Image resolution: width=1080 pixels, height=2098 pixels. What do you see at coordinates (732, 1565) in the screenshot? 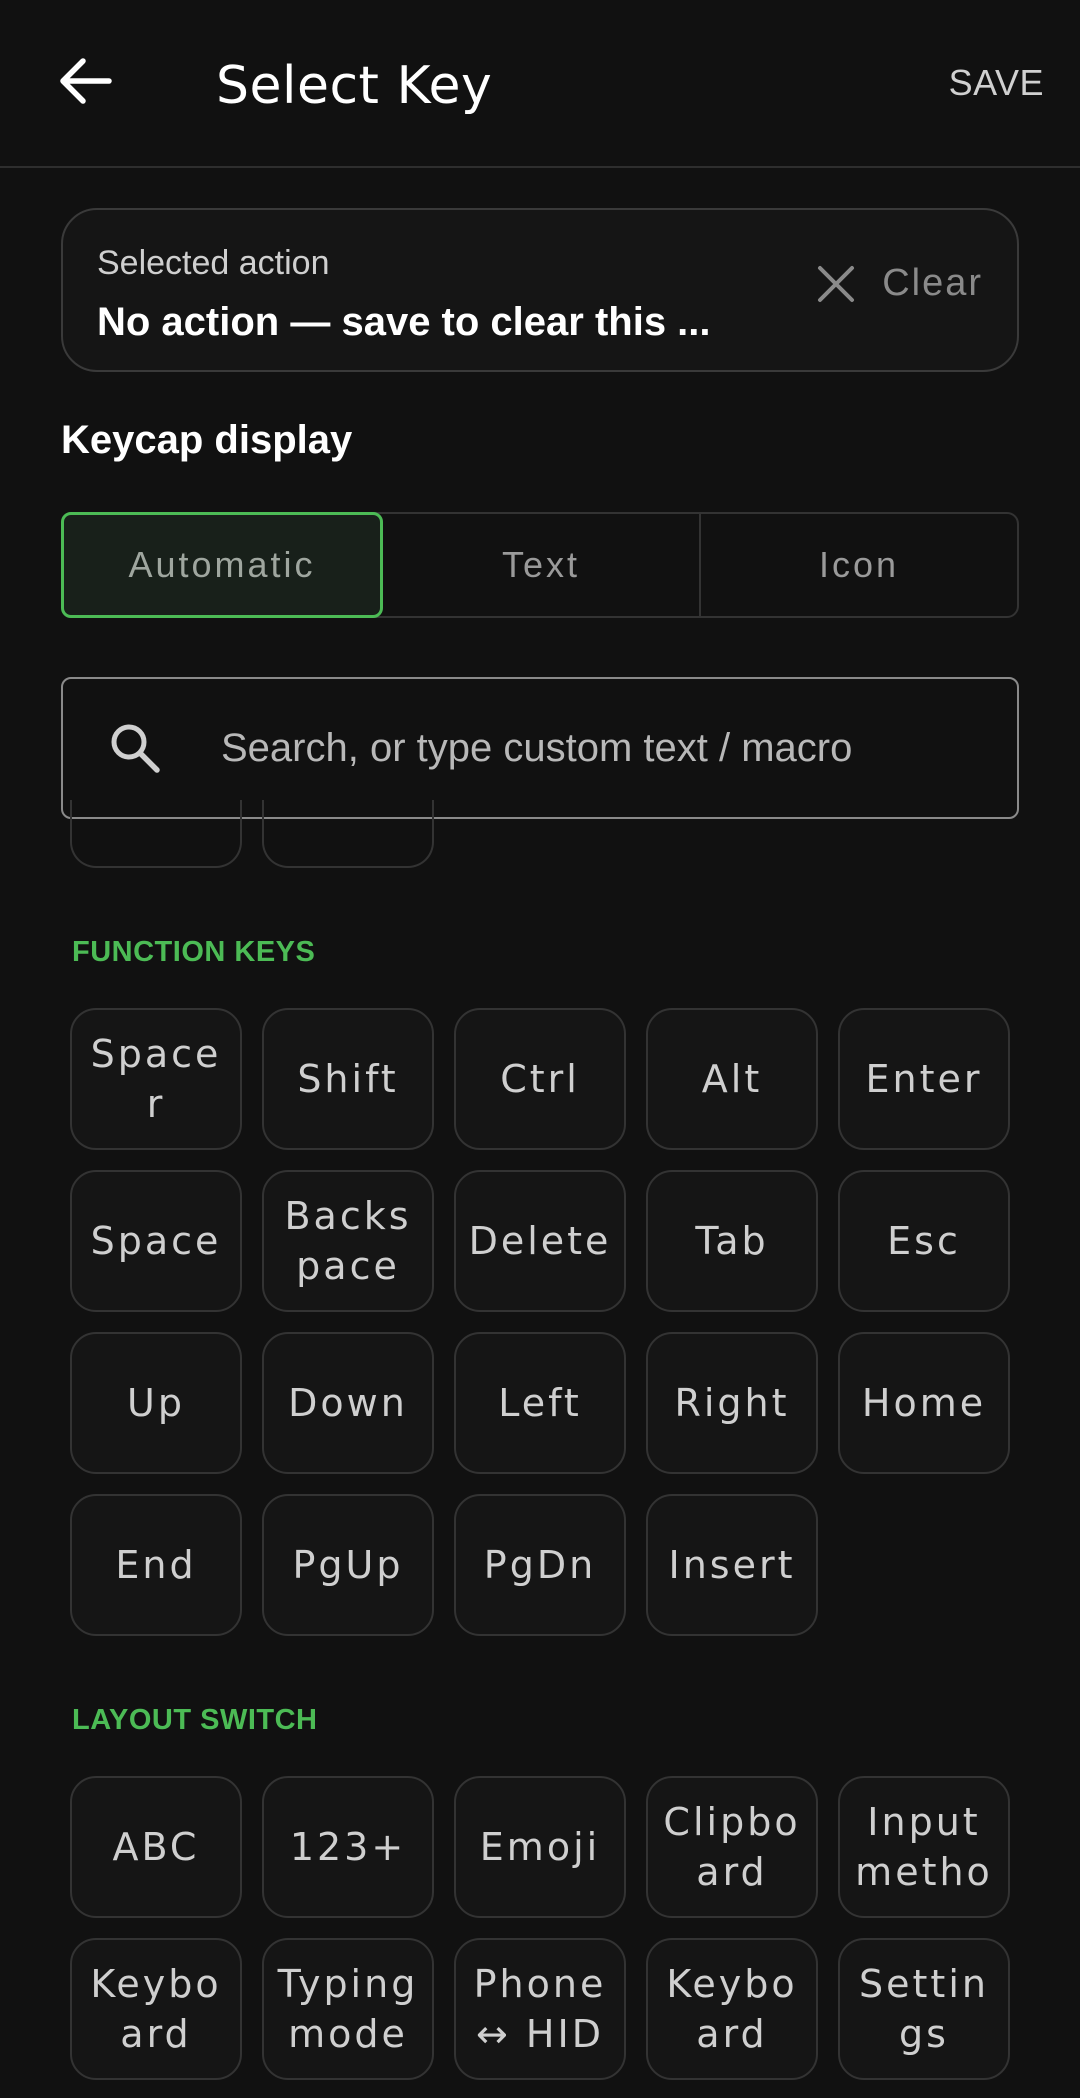
I see `key-button: Insert` at bounding box center [732, 1565].